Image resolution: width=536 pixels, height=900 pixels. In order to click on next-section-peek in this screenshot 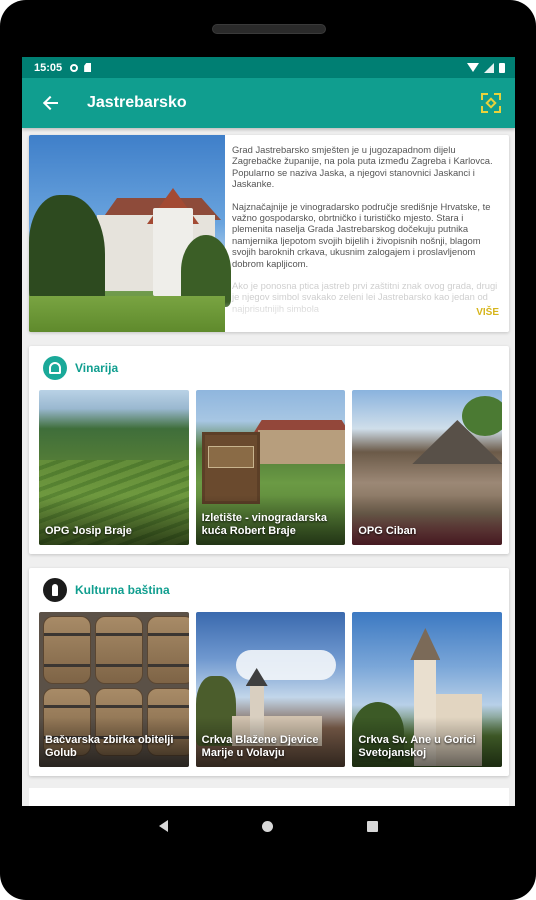, I will do `click(269, 797)`.